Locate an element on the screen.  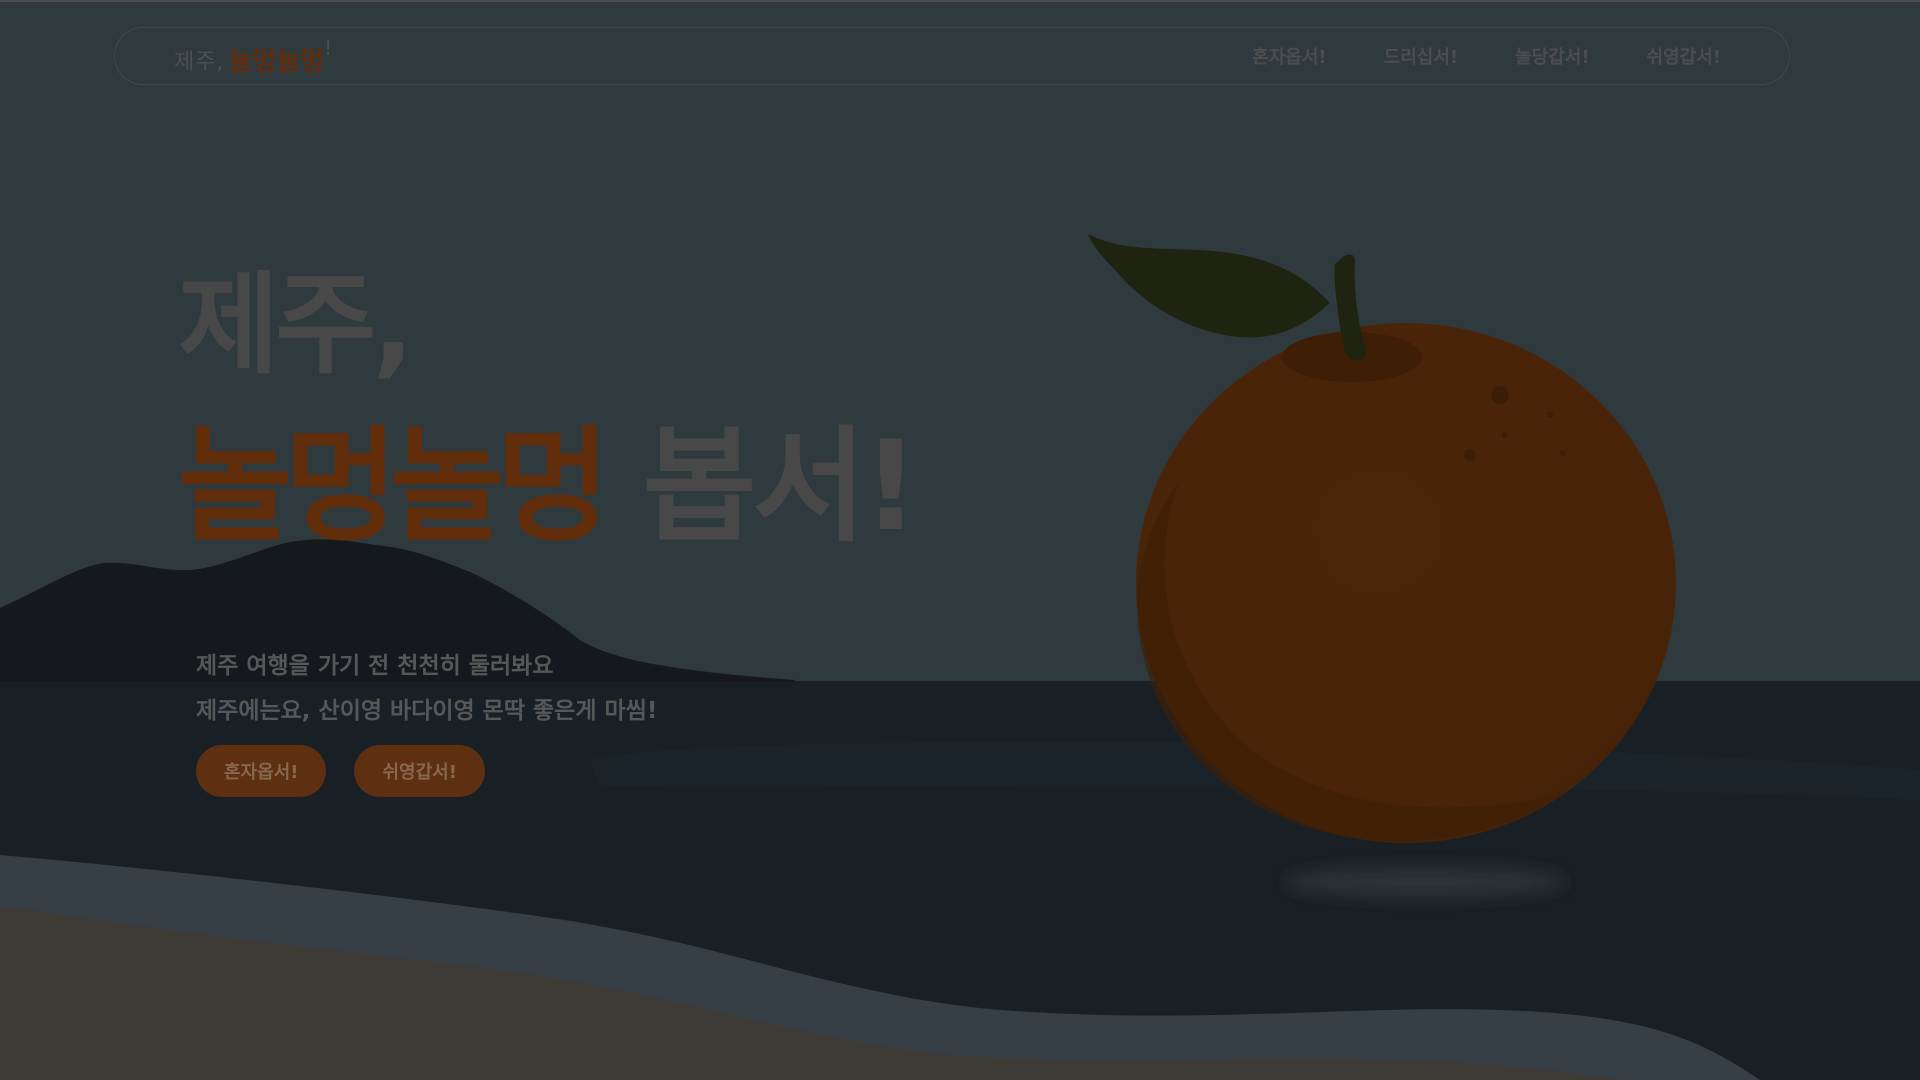
tangerine-reflection is located at coordinates (1425, 882).